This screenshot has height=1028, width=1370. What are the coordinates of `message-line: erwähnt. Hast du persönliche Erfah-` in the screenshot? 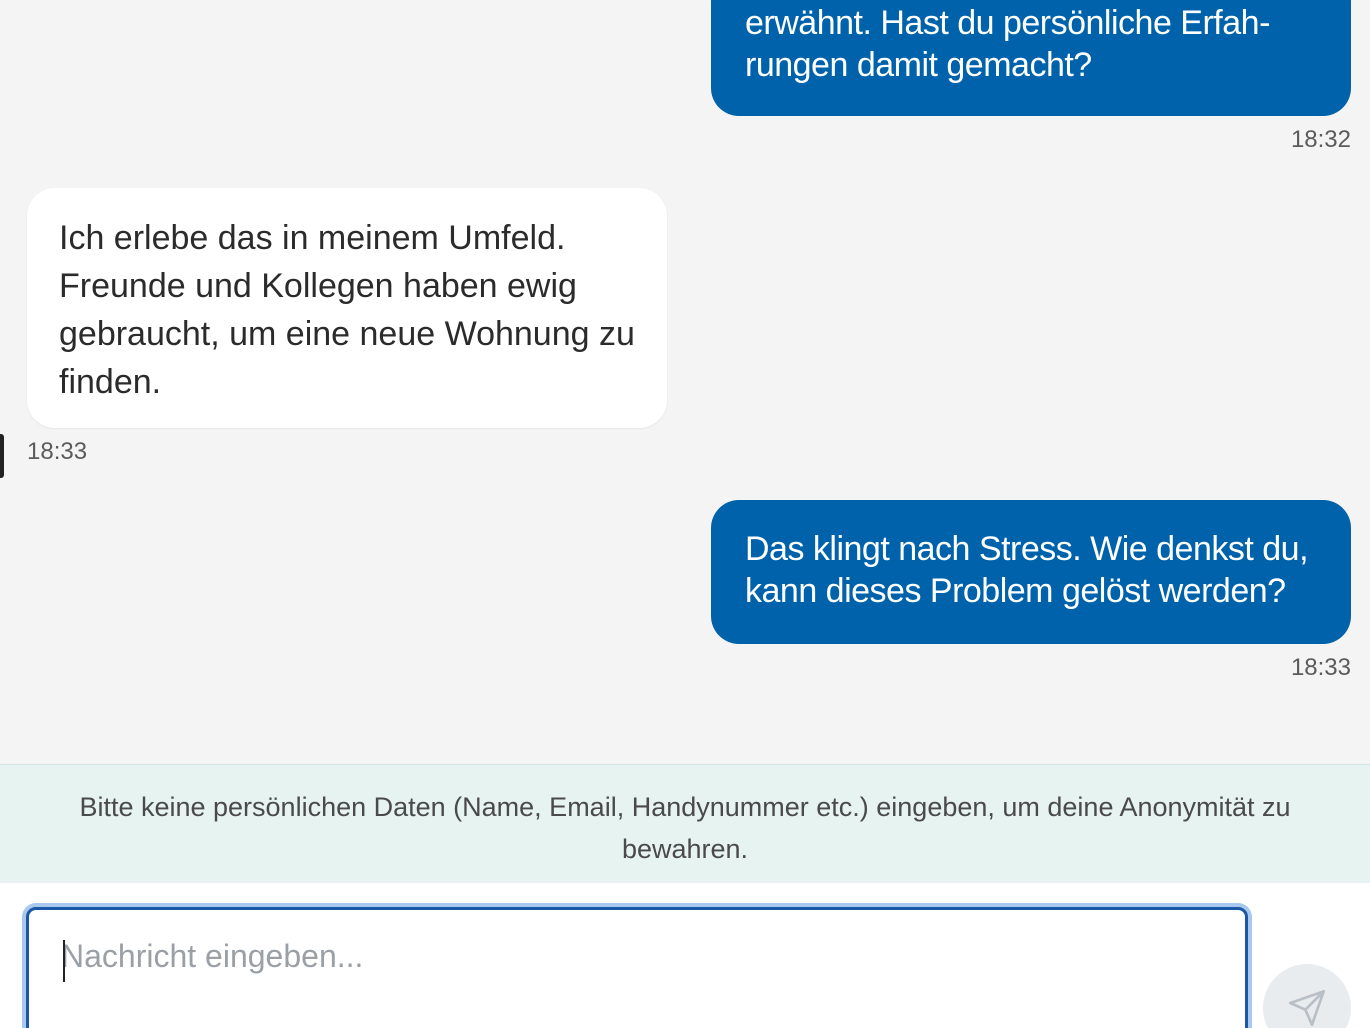 It's located at (1007, 23).